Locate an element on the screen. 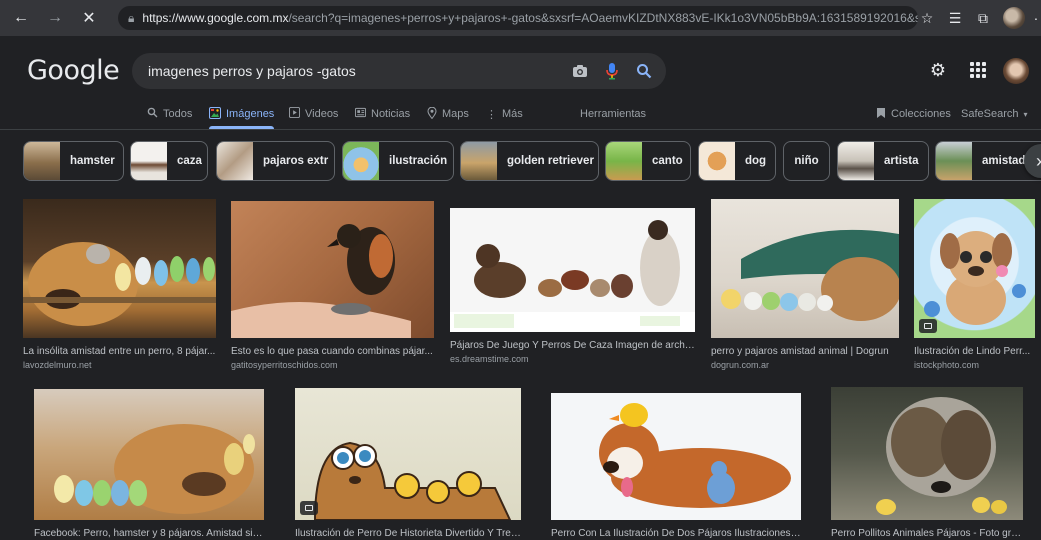 The width and height of the screenshot is (1041, 540). forward-arrow-icon: → is located at coordinates (55, 18).